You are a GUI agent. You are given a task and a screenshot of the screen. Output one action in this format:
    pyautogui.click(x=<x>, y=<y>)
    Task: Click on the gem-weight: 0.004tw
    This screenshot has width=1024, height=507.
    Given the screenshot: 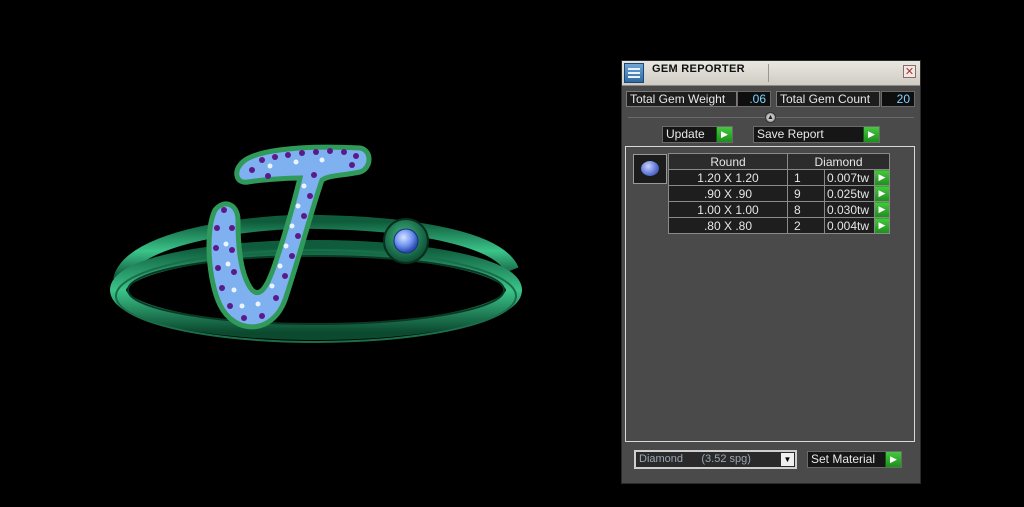 What is the action you would take?
    pyautogui.click(x=849, y=225)
    